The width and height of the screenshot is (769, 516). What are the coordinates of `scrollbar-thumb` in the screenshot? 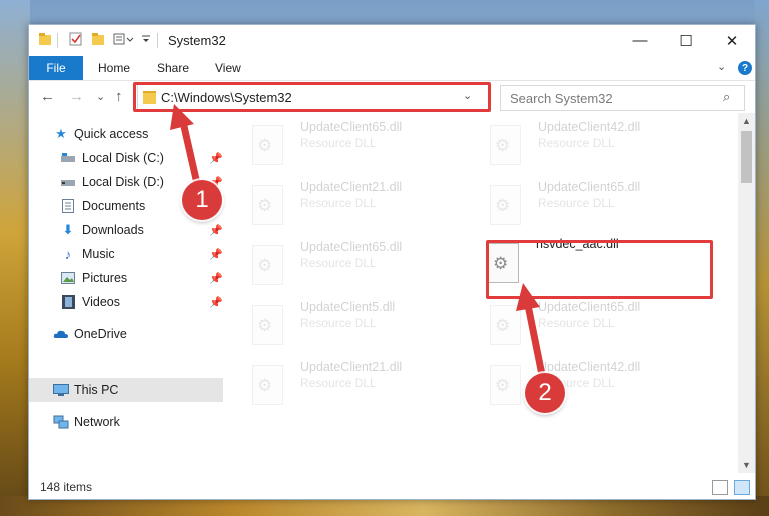 It's located at (746, 157).